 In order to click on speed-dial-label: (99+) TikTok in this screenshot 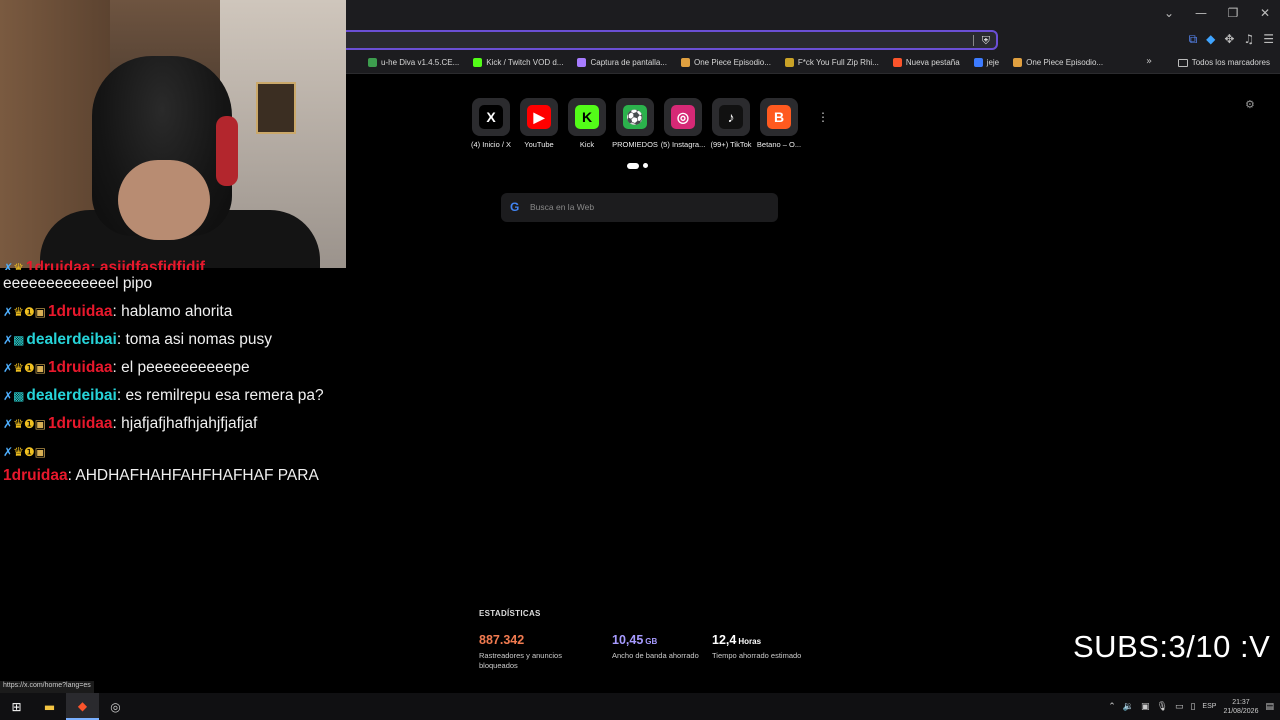, I will do `click(731, 144)`.